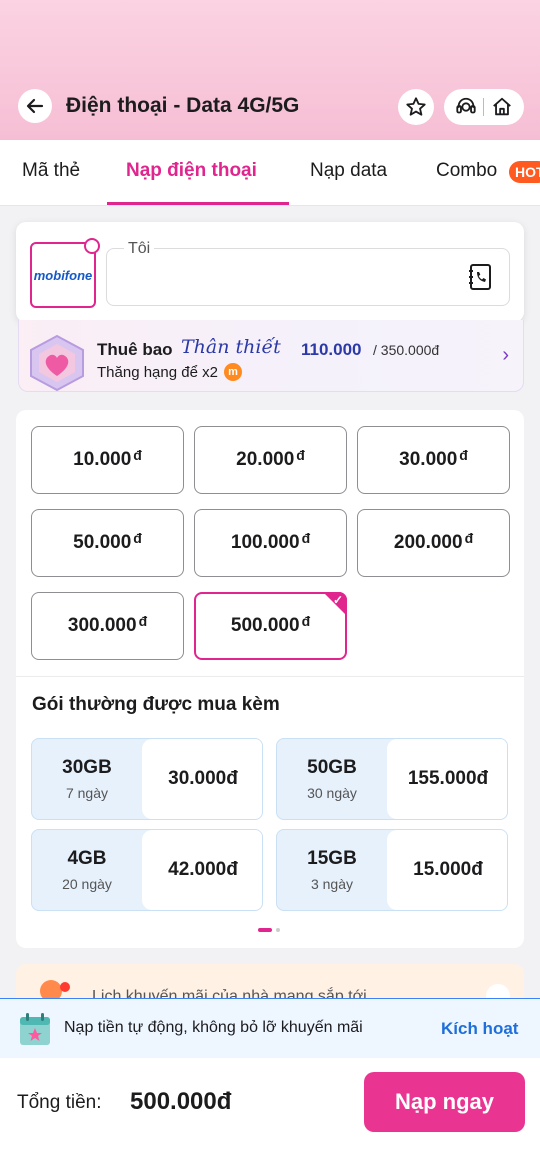 This screenshot has width=540, height=1168. Describe the element at coordinates (87, 884) in the screenshot. I see `bundle-days: 20 ngày` at that location.